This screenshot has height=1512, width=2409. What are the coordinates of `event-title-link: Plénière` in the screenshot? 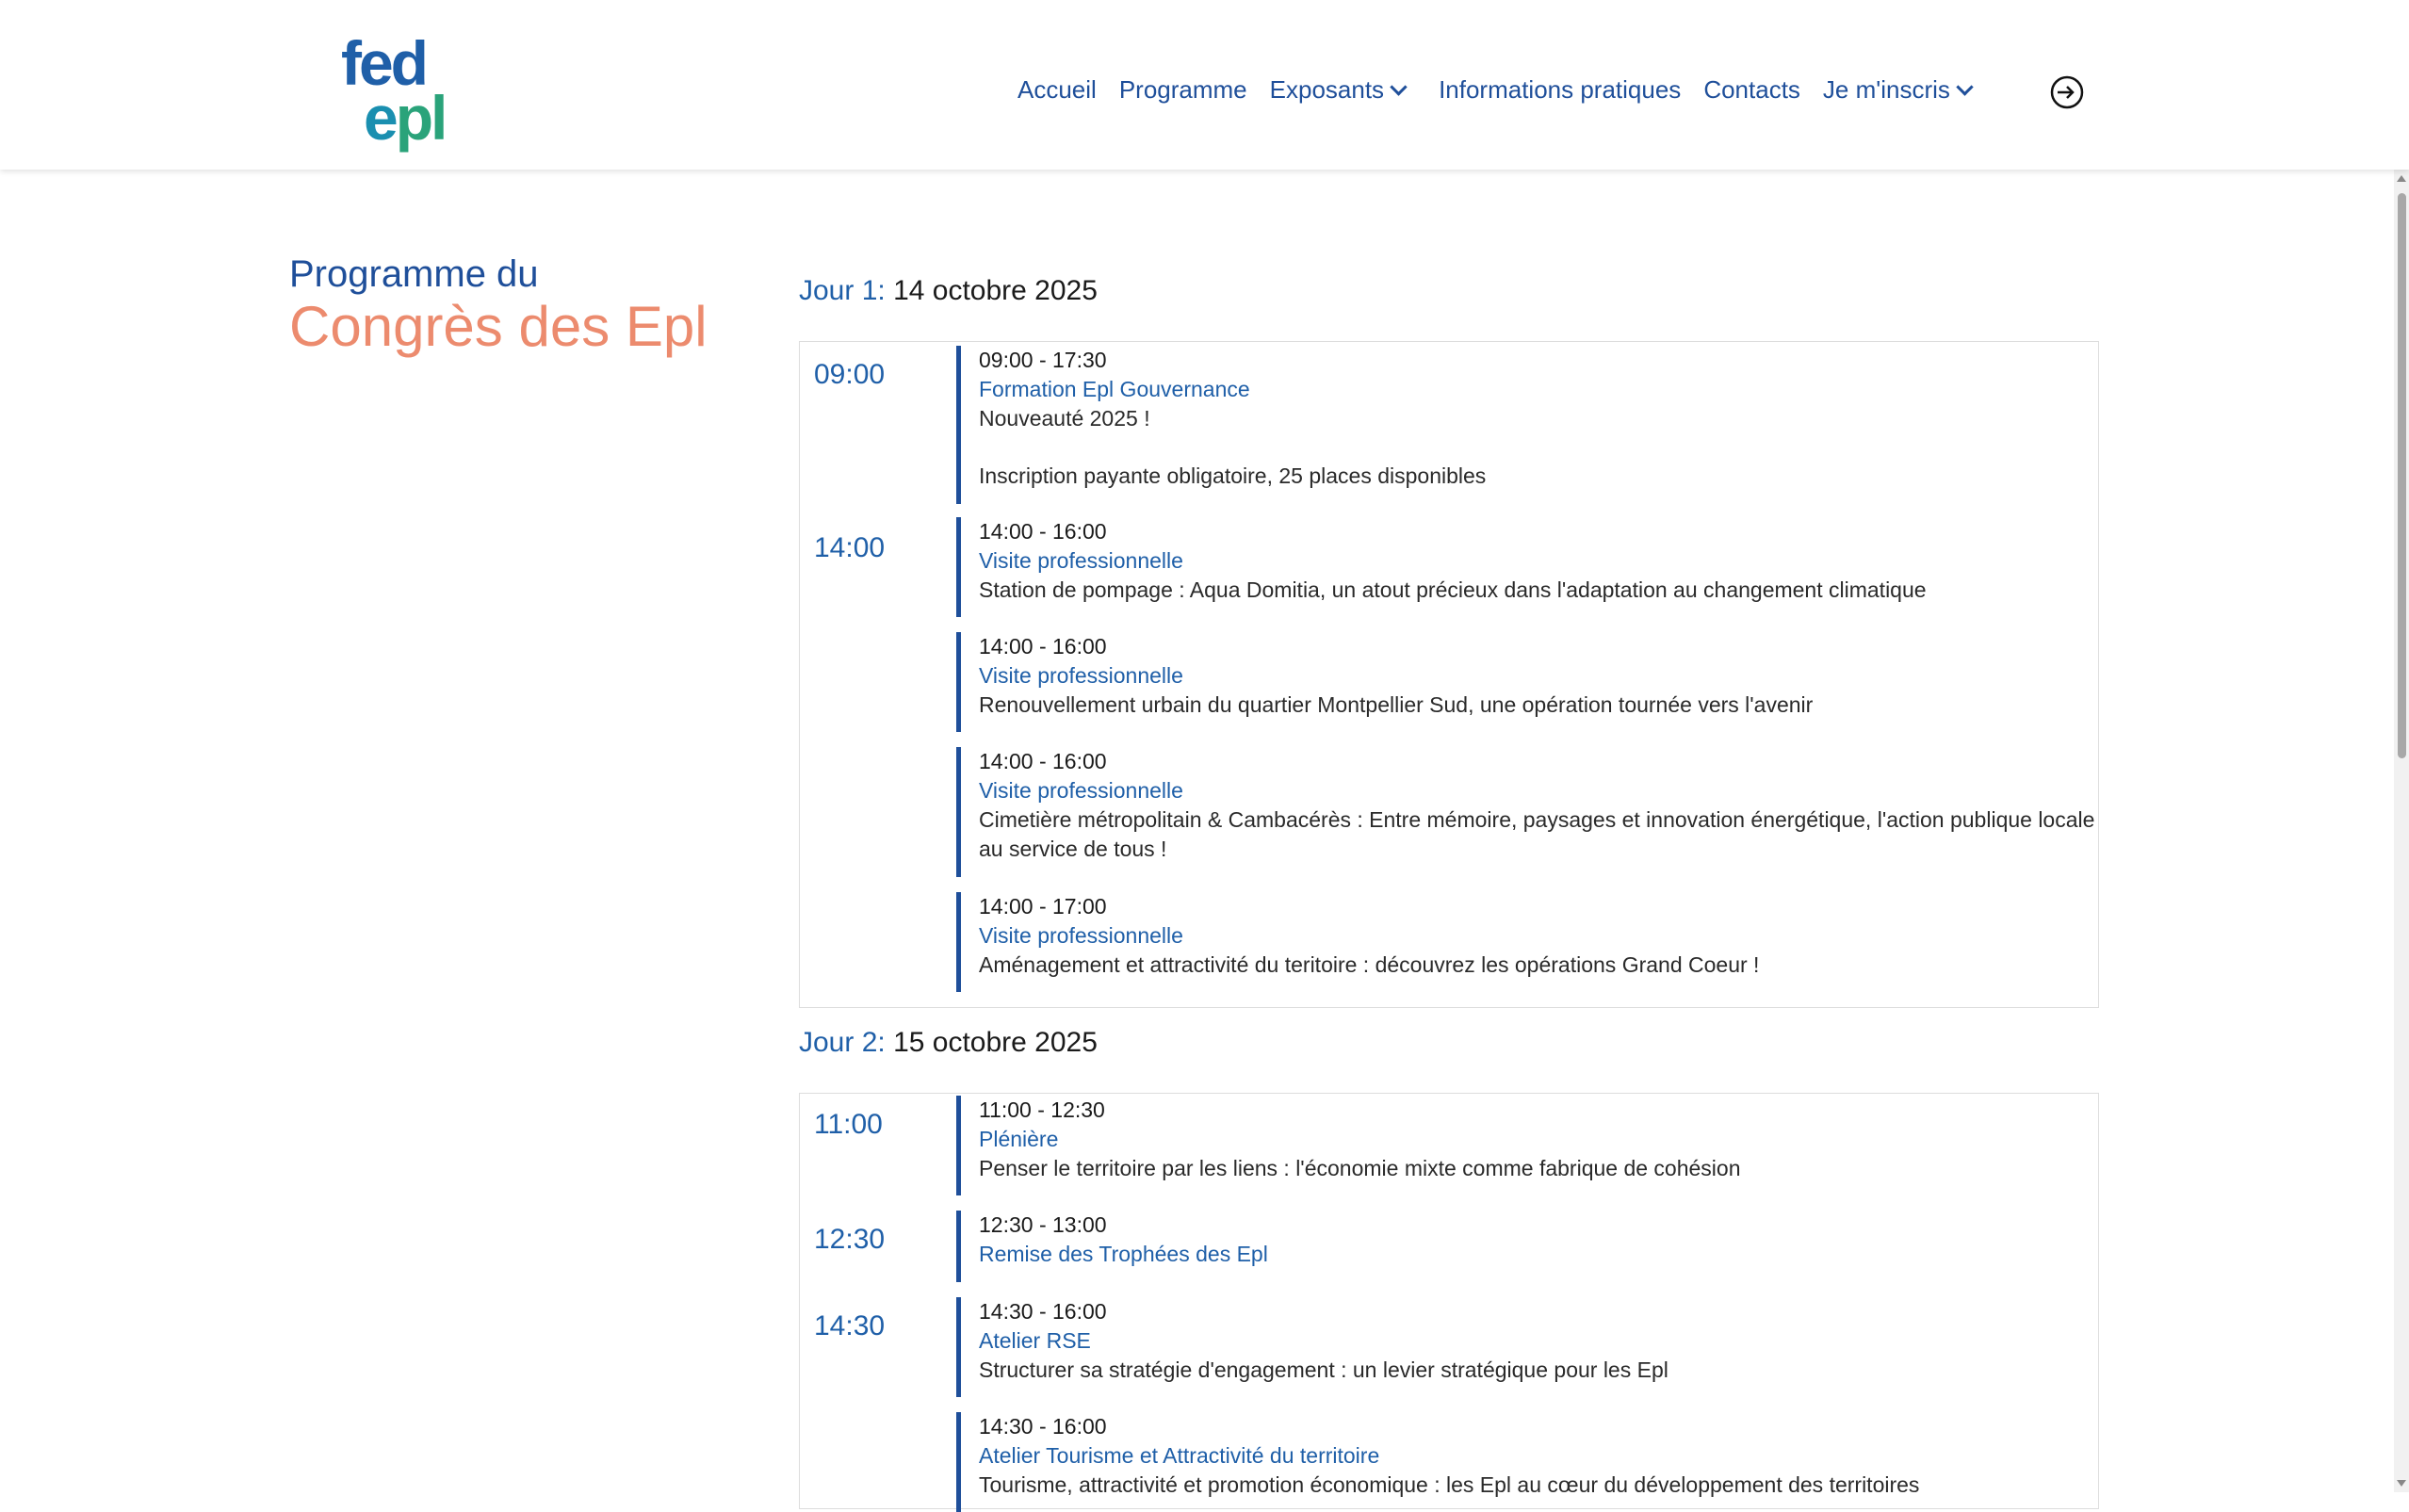 It's located at (1540, 1139).